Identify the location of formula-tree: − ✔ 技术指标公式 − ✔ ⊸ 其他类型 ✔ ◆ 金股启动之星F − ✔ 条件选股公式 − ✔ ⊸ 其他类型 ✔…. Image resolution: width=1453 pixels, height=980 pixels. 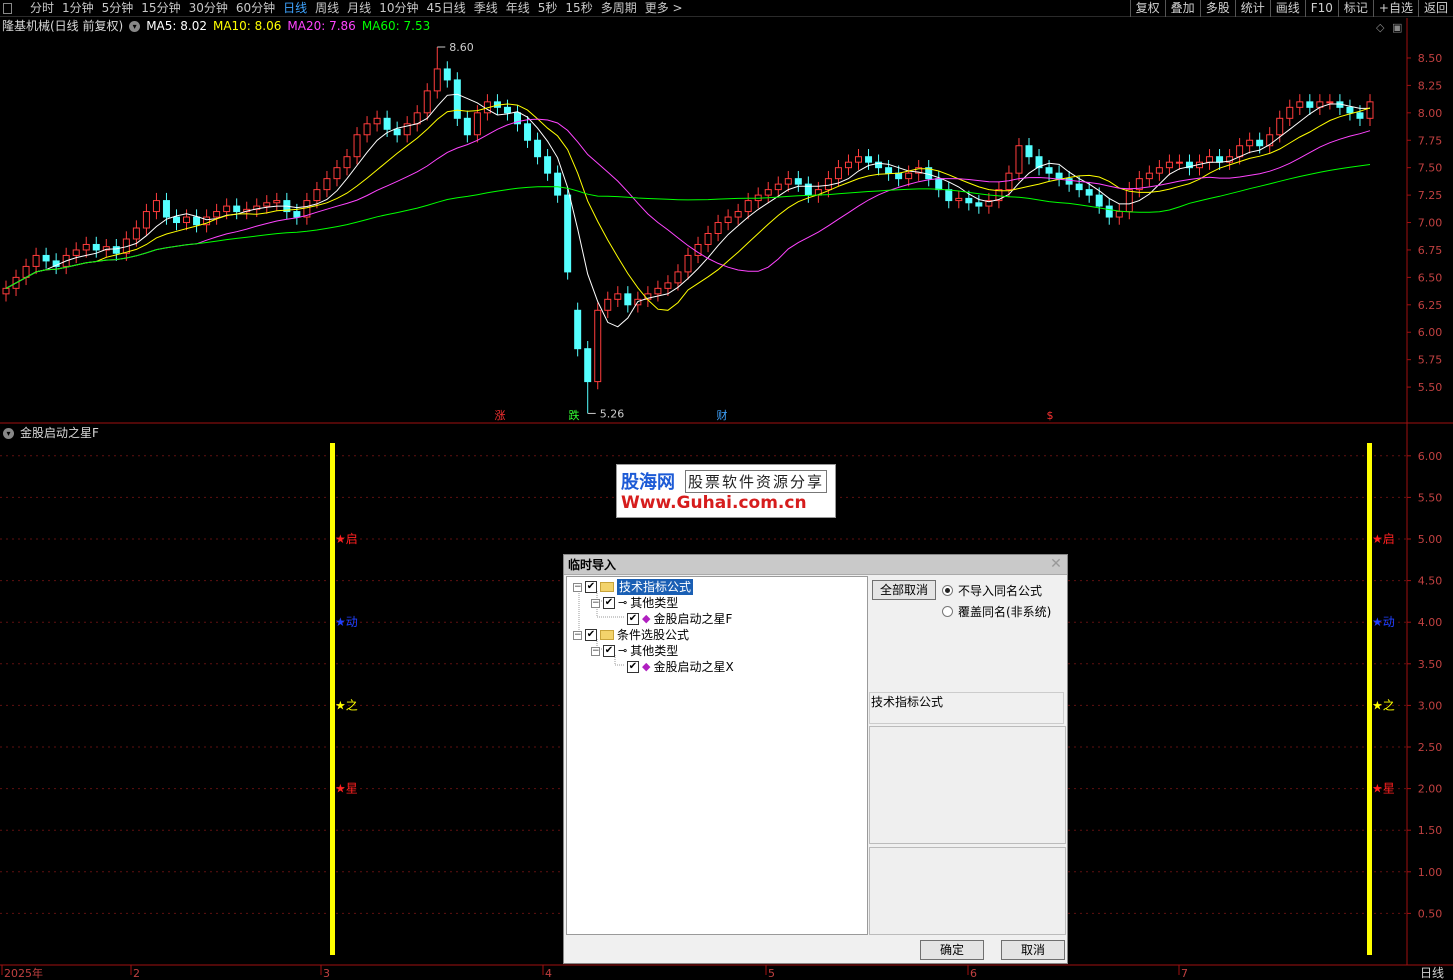
(717, 755).